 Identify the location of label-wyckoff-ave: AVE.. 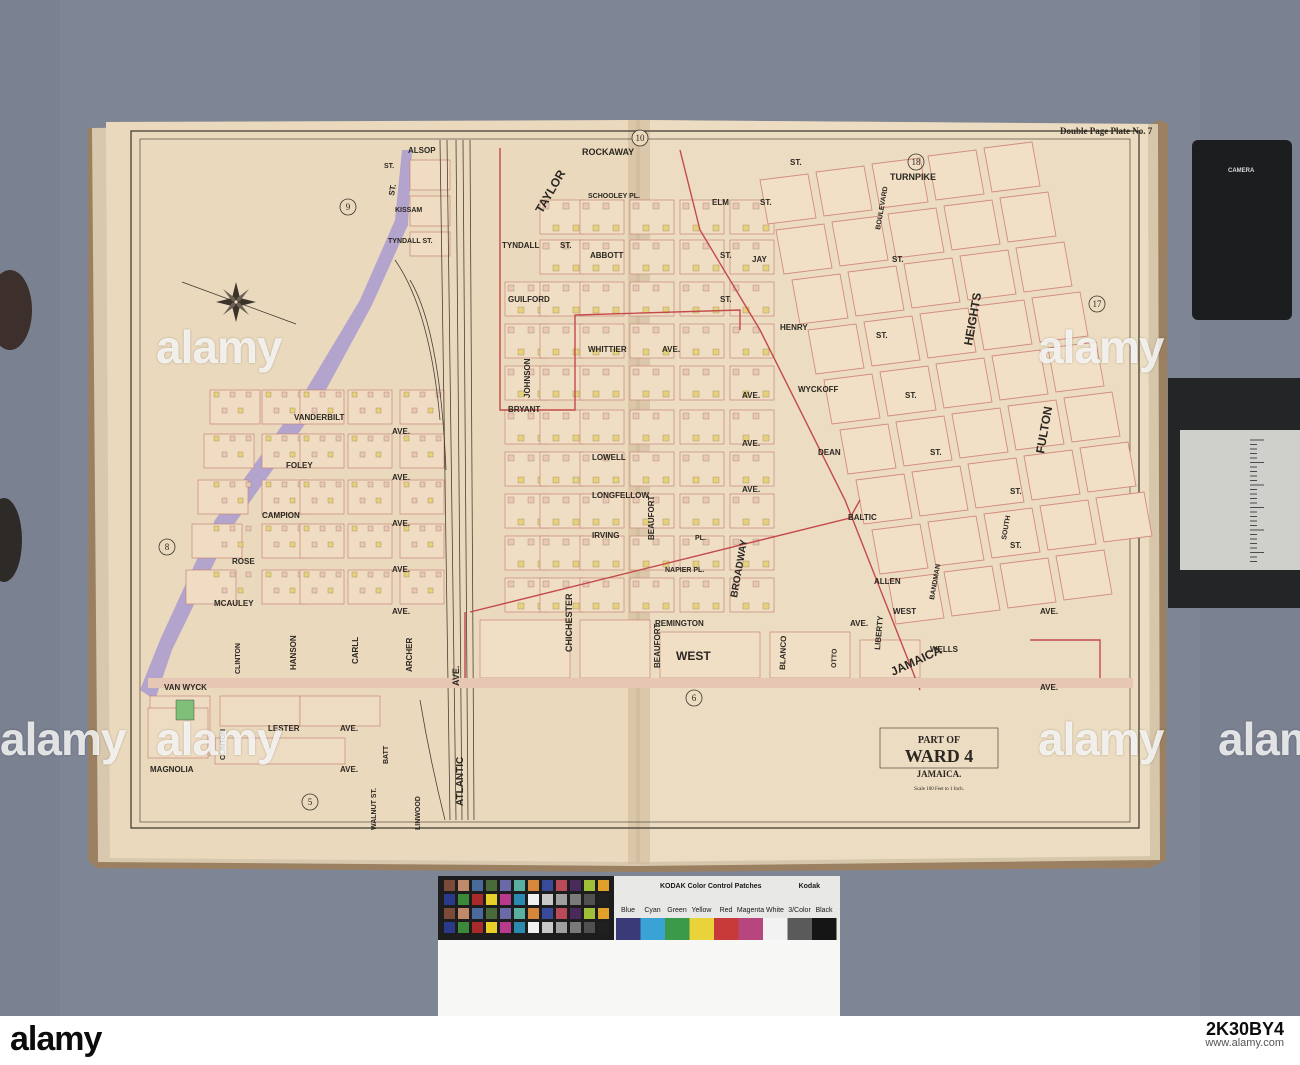
(751, 395).